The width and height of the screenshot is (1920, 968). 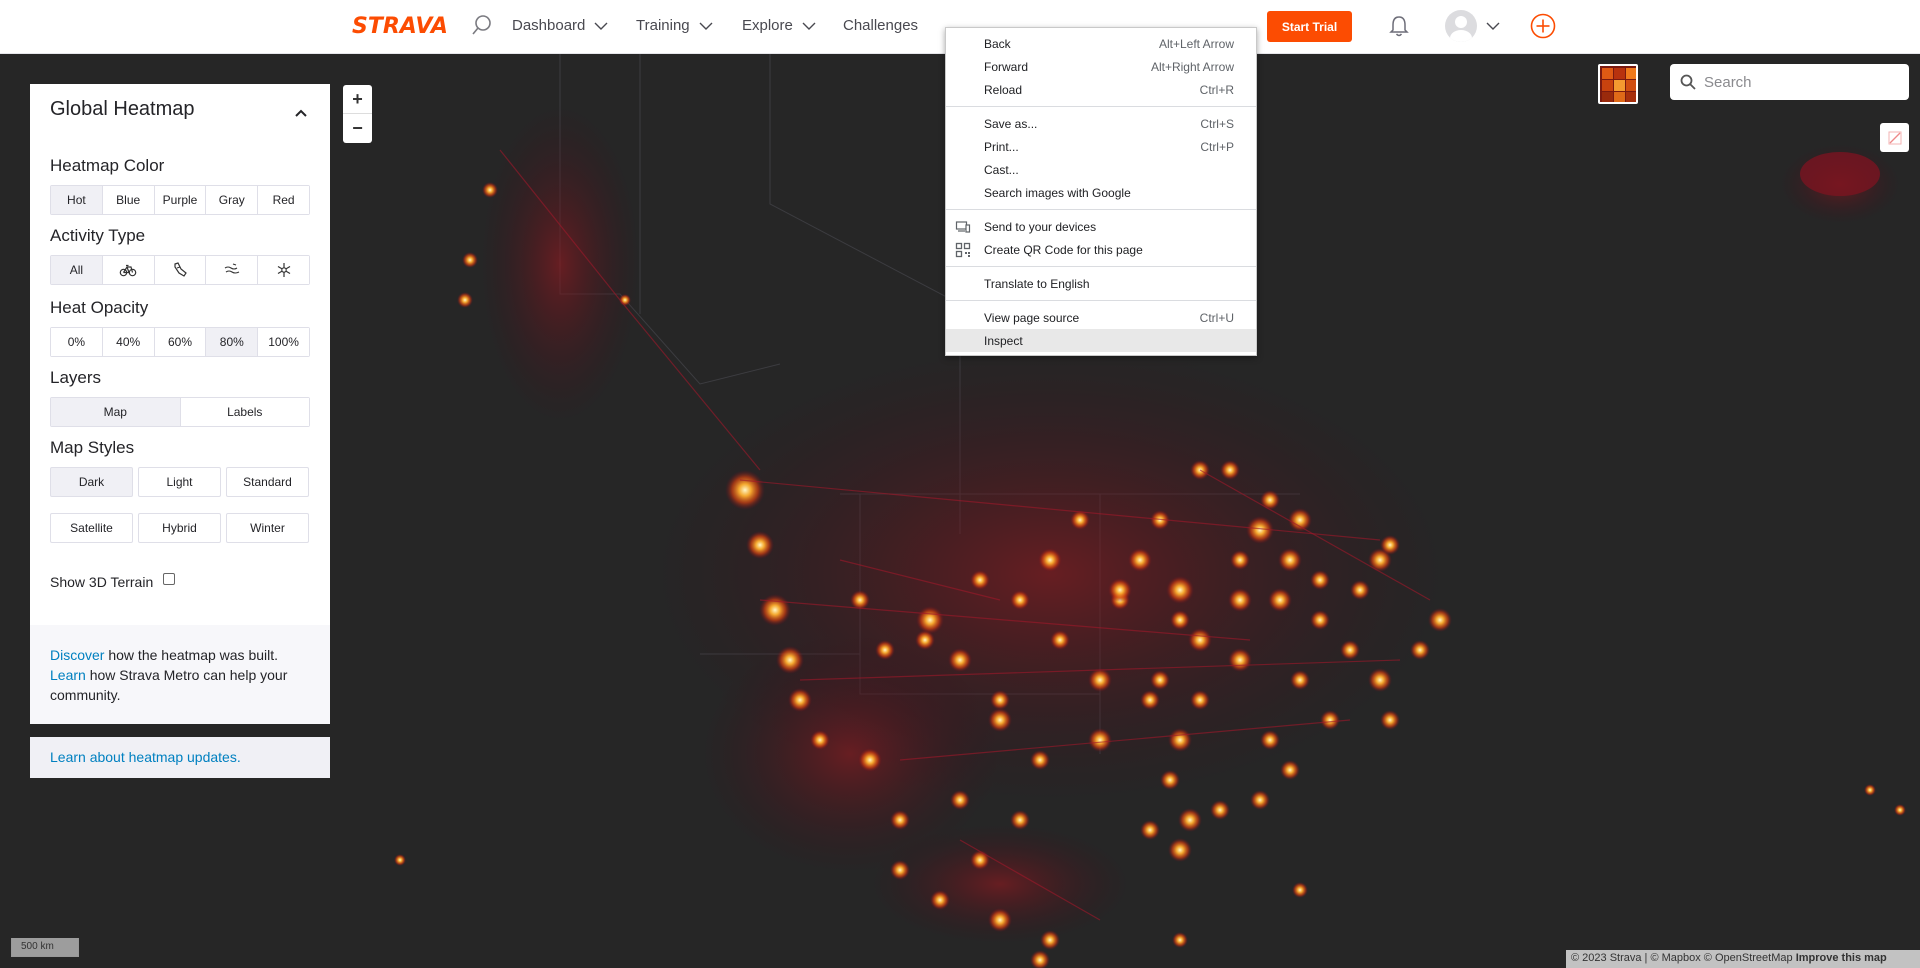 I want to click on style-option-hybrid: Hybrid, so click(x=179, y=528).